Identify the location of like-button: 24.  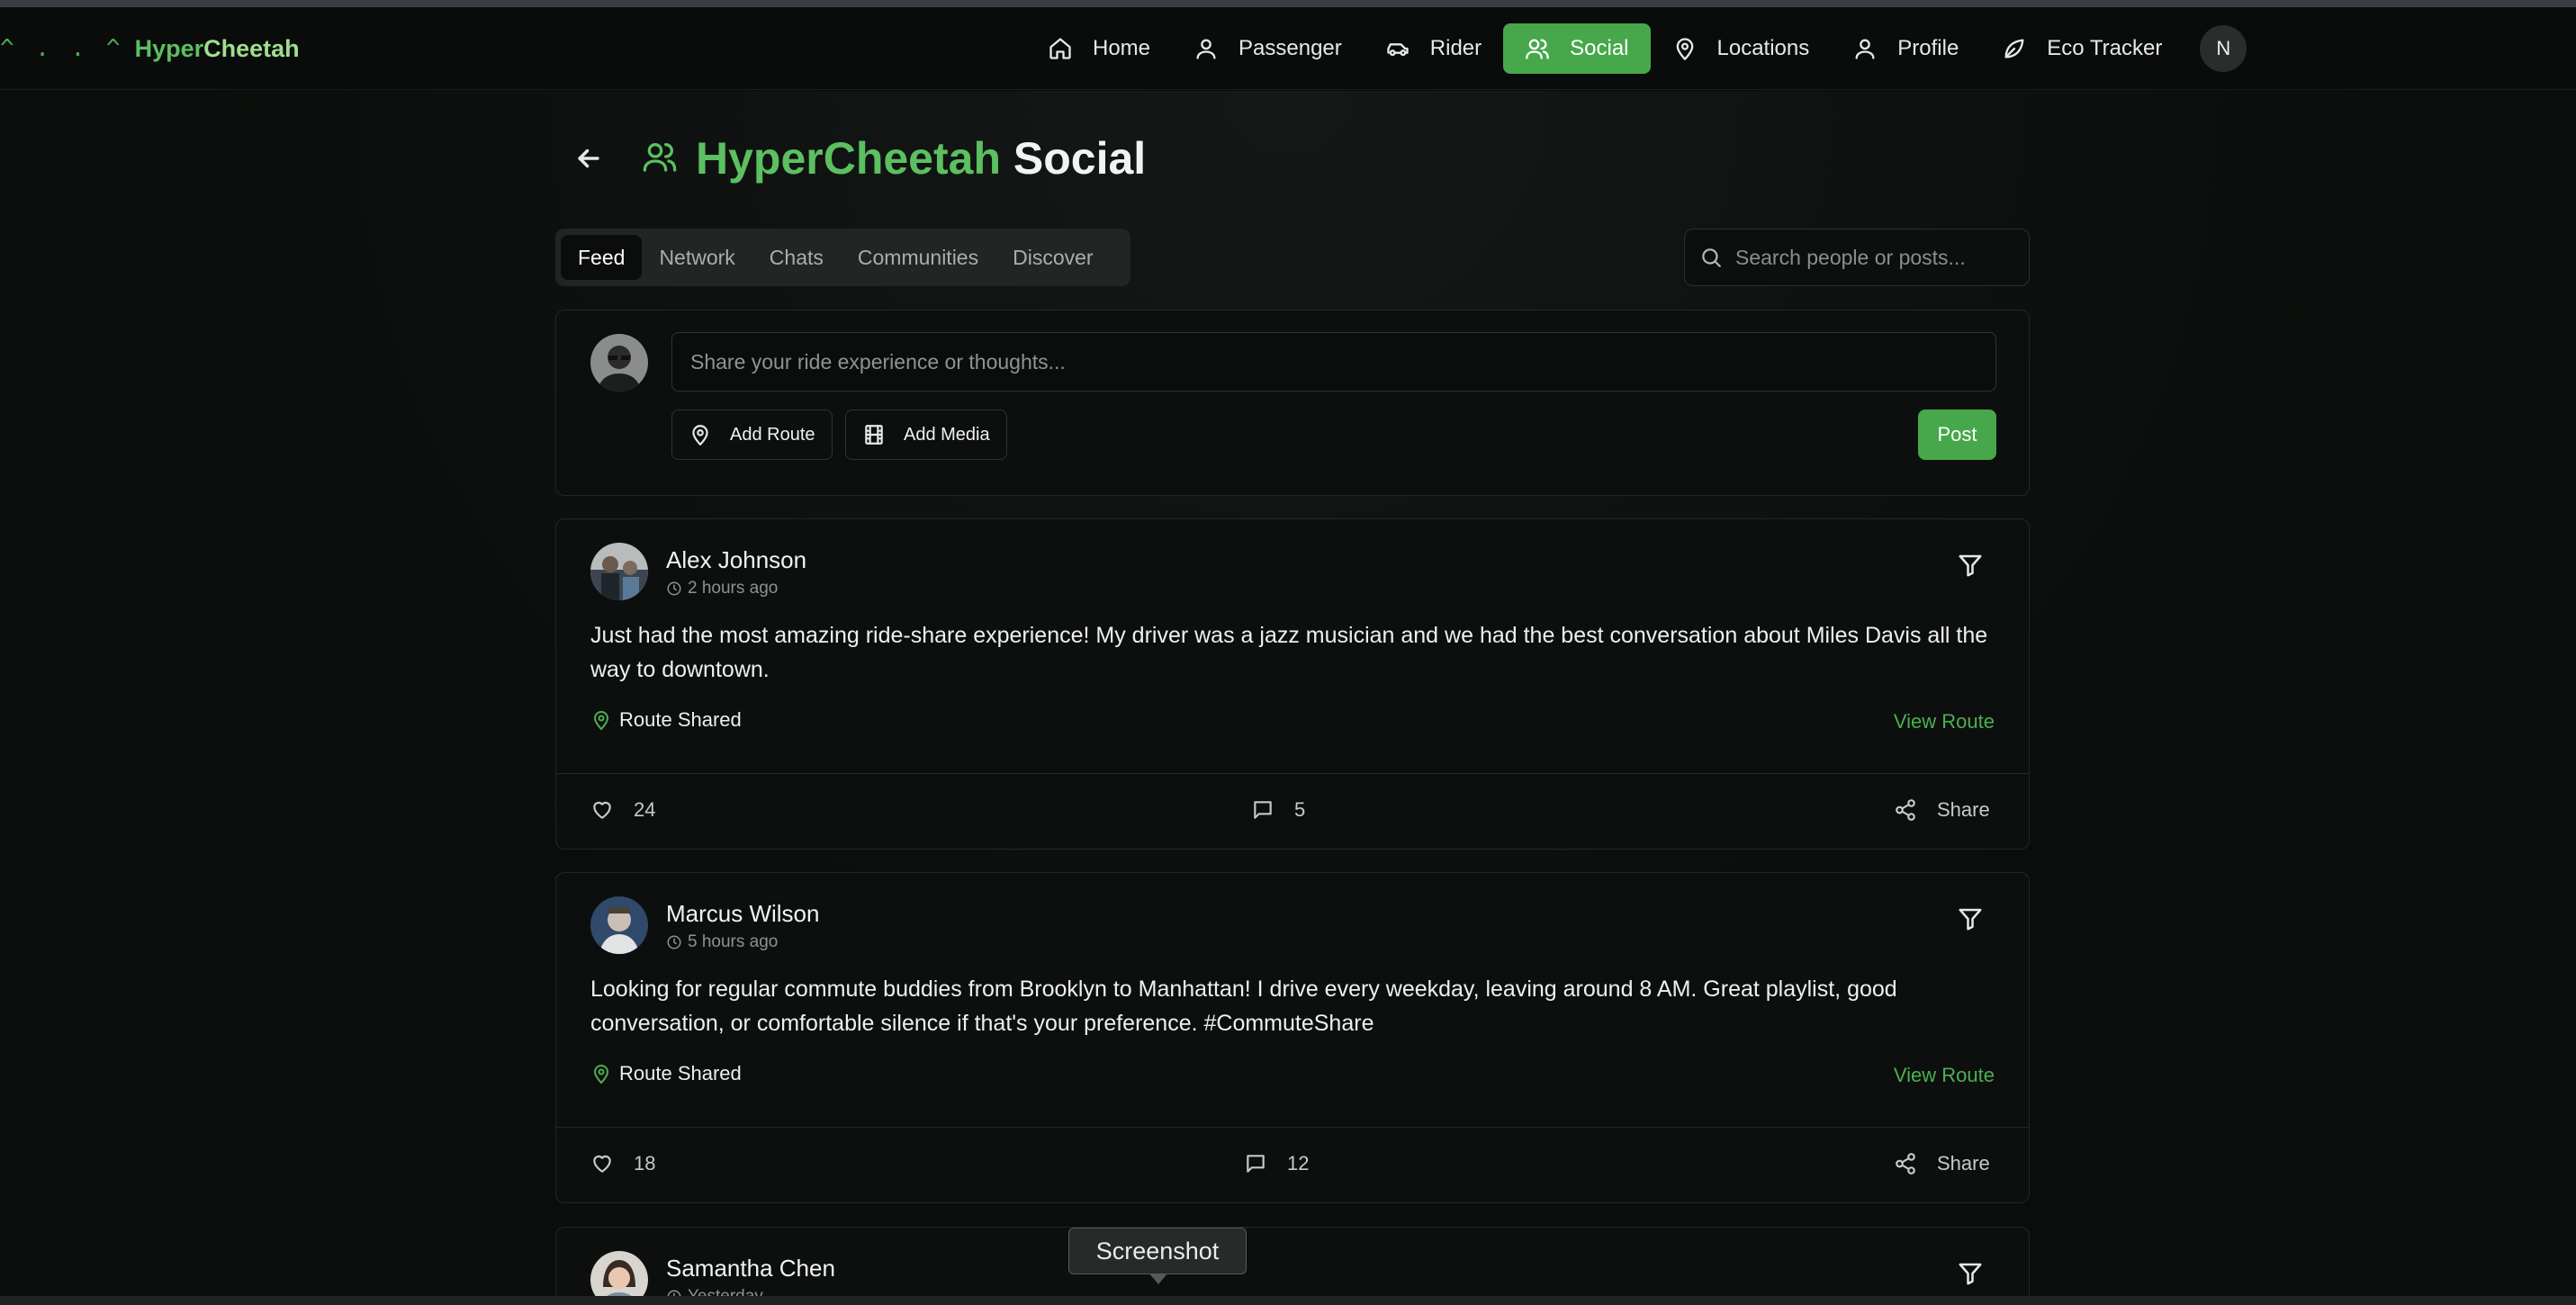
(622, 810).